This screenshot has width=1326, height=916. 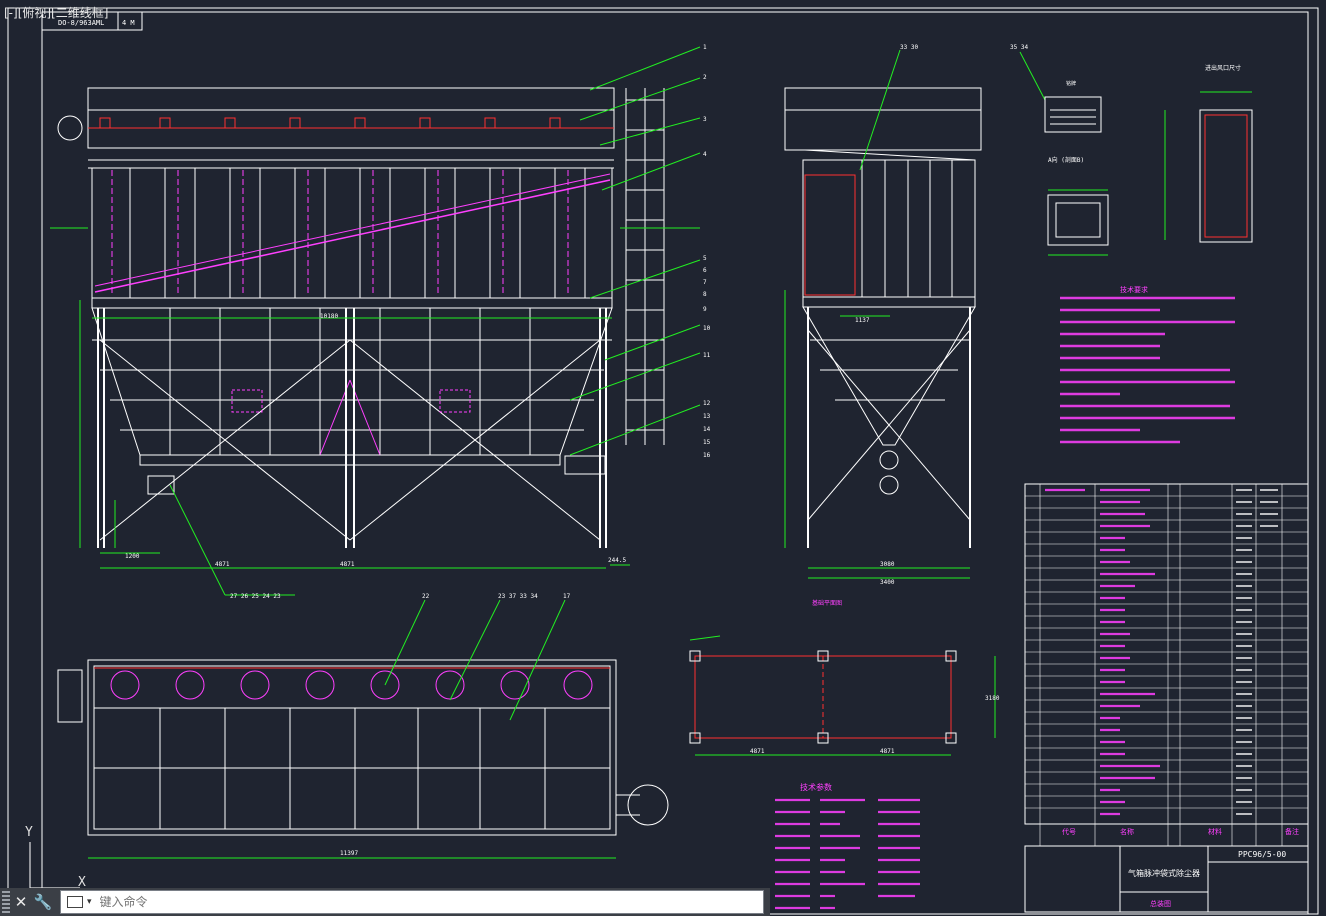 What do you see at coordinates (1069, 831) in the screenshot?
I see `table-header-code: 代号` at bounding box center [1069, 831].